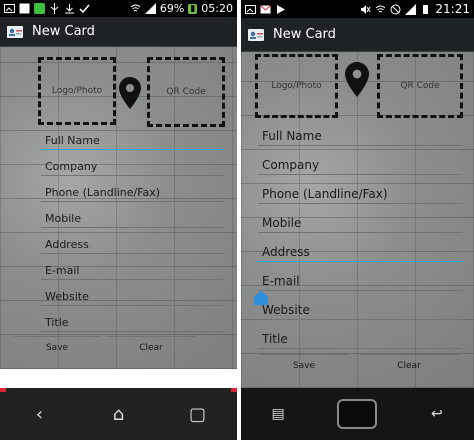  What do you see at coordinates (193, 8) in the screenshot?
I see `battery-icon: ▮` at bounding box center [193, 8].